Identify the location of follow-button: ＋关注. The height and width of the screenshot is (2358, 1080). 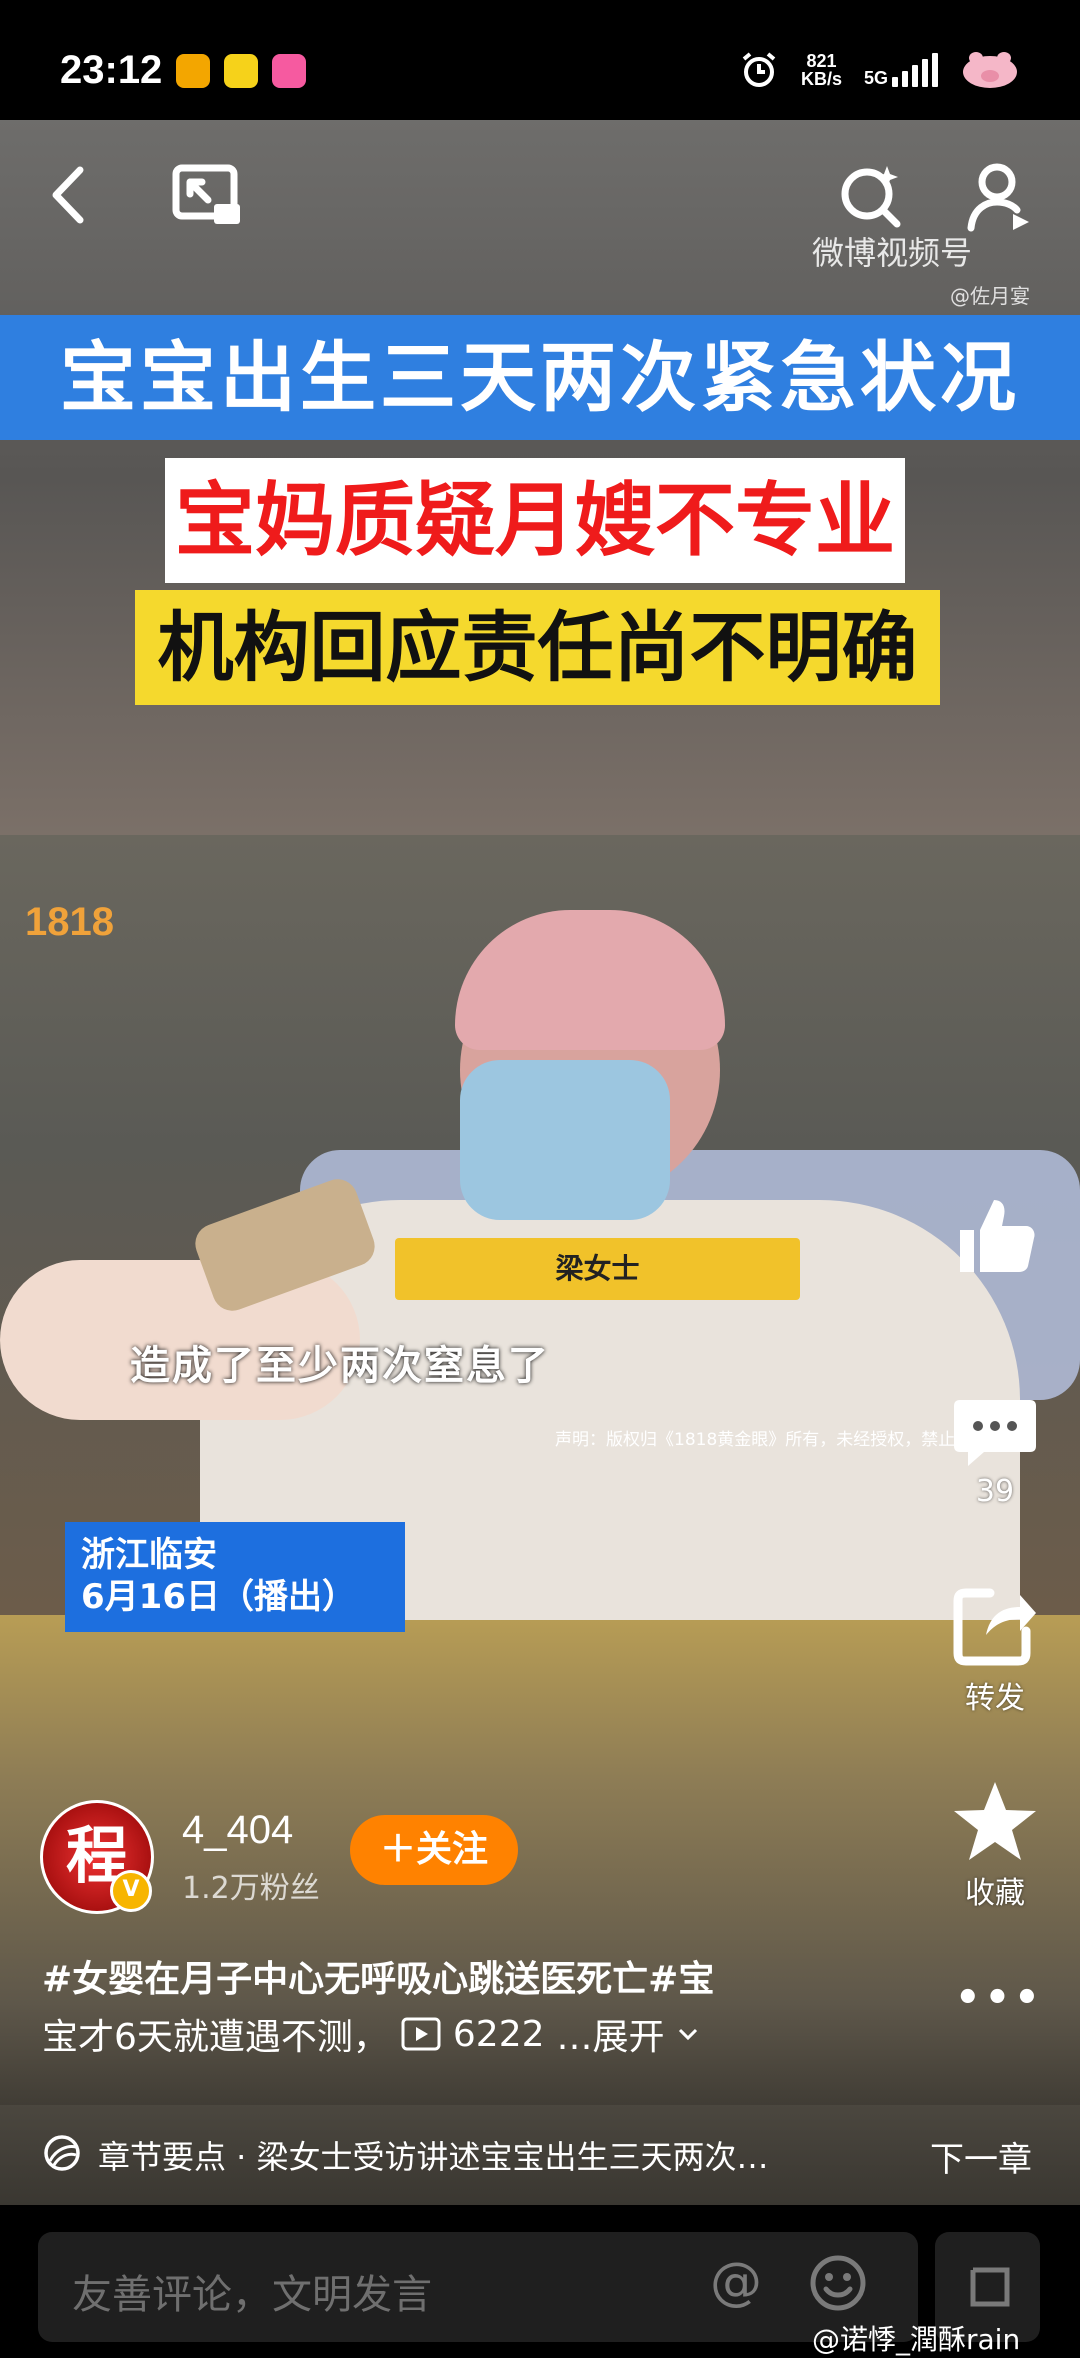
(434, 1850).